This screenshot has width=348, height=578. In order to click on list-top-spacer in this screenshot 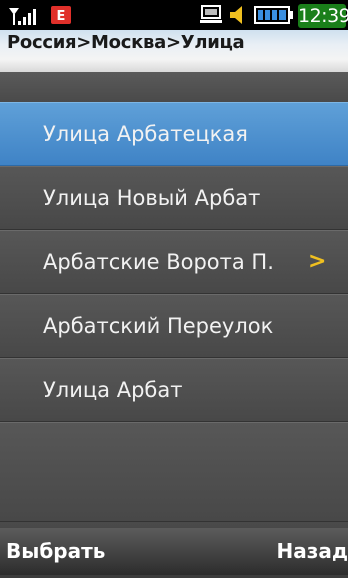, I will do `click(174, 87)`.